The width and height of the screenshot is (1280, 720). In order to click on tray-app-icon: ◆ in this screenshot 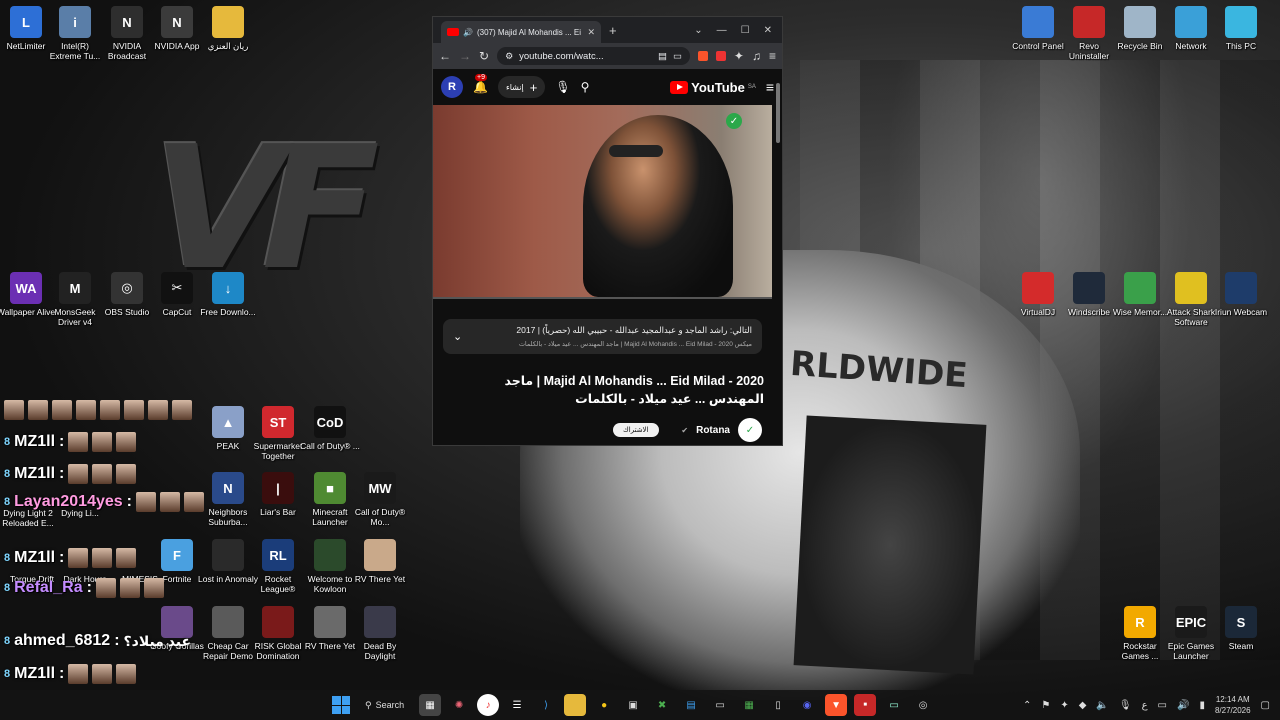, I will do `click(1083, 705)`.